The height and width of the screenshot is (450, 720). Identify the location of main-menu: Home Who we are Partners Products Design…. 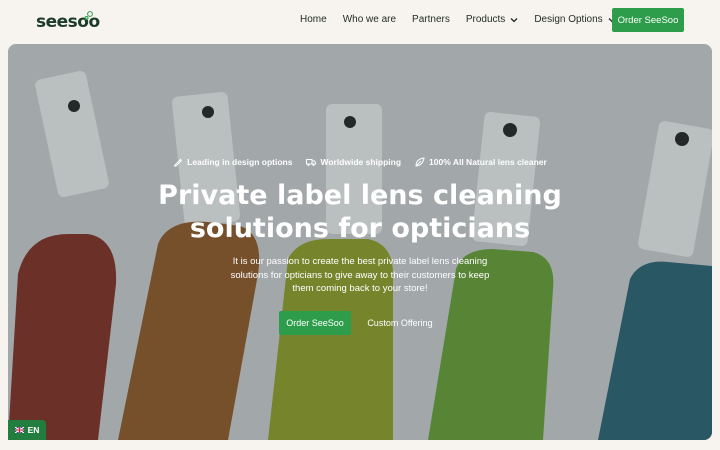
(466, 19).